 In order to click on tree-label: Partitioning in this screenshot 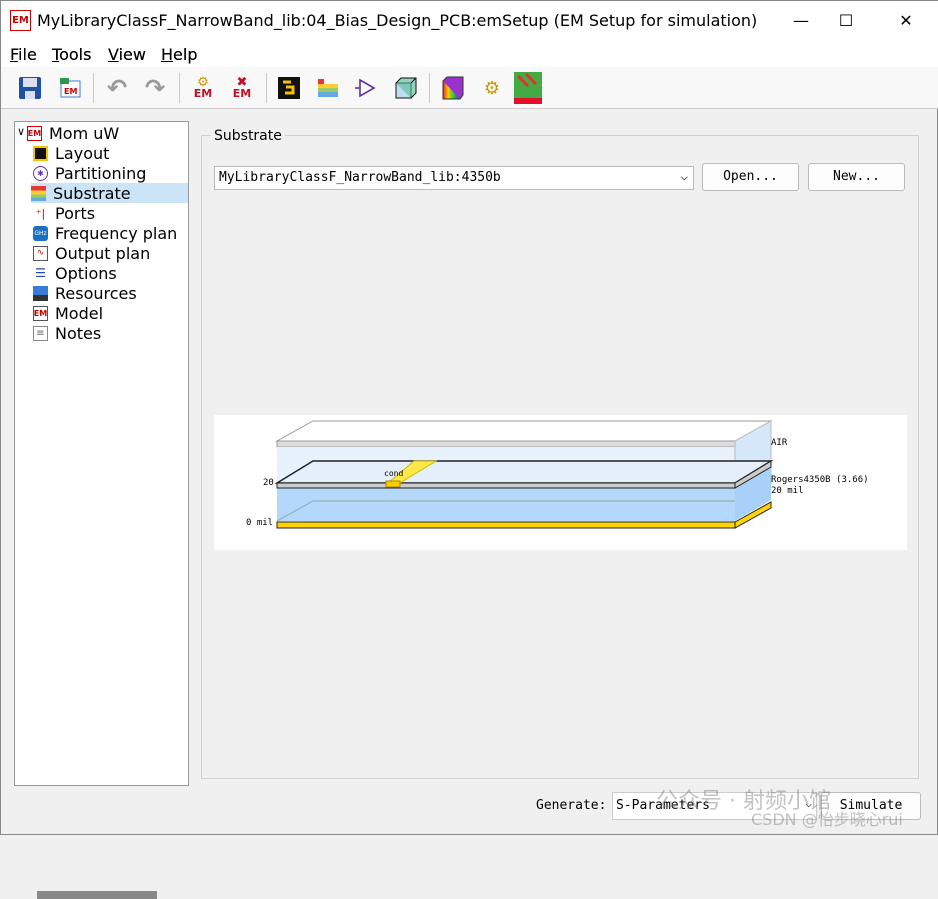, I will do `click(101, 173)`.